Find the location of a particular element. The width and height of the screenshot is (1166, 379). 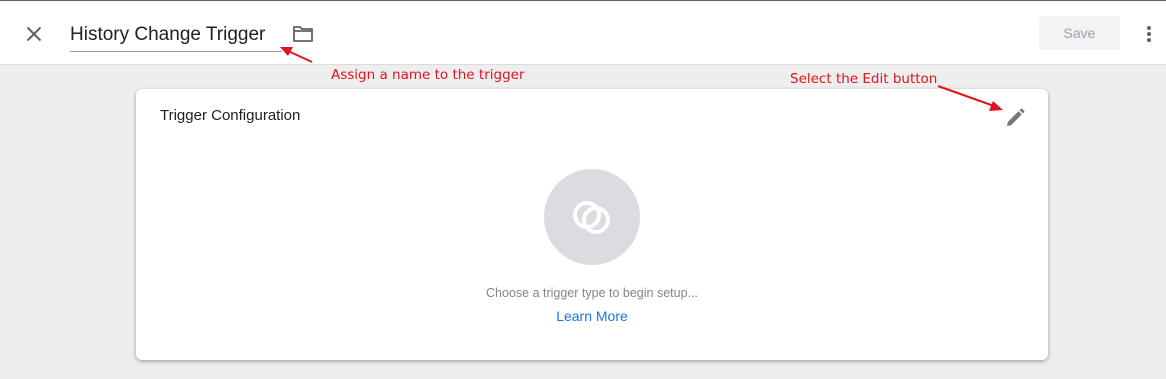

annotation-name-note: Assign a name to the trigger is located at coordinates (428, 75).